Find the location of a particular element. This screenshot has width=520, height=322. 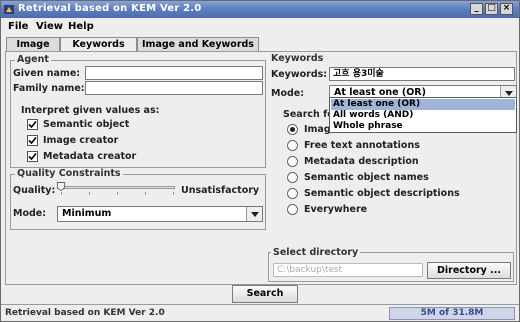

search-button: Search is located at coordinates (265, 294).